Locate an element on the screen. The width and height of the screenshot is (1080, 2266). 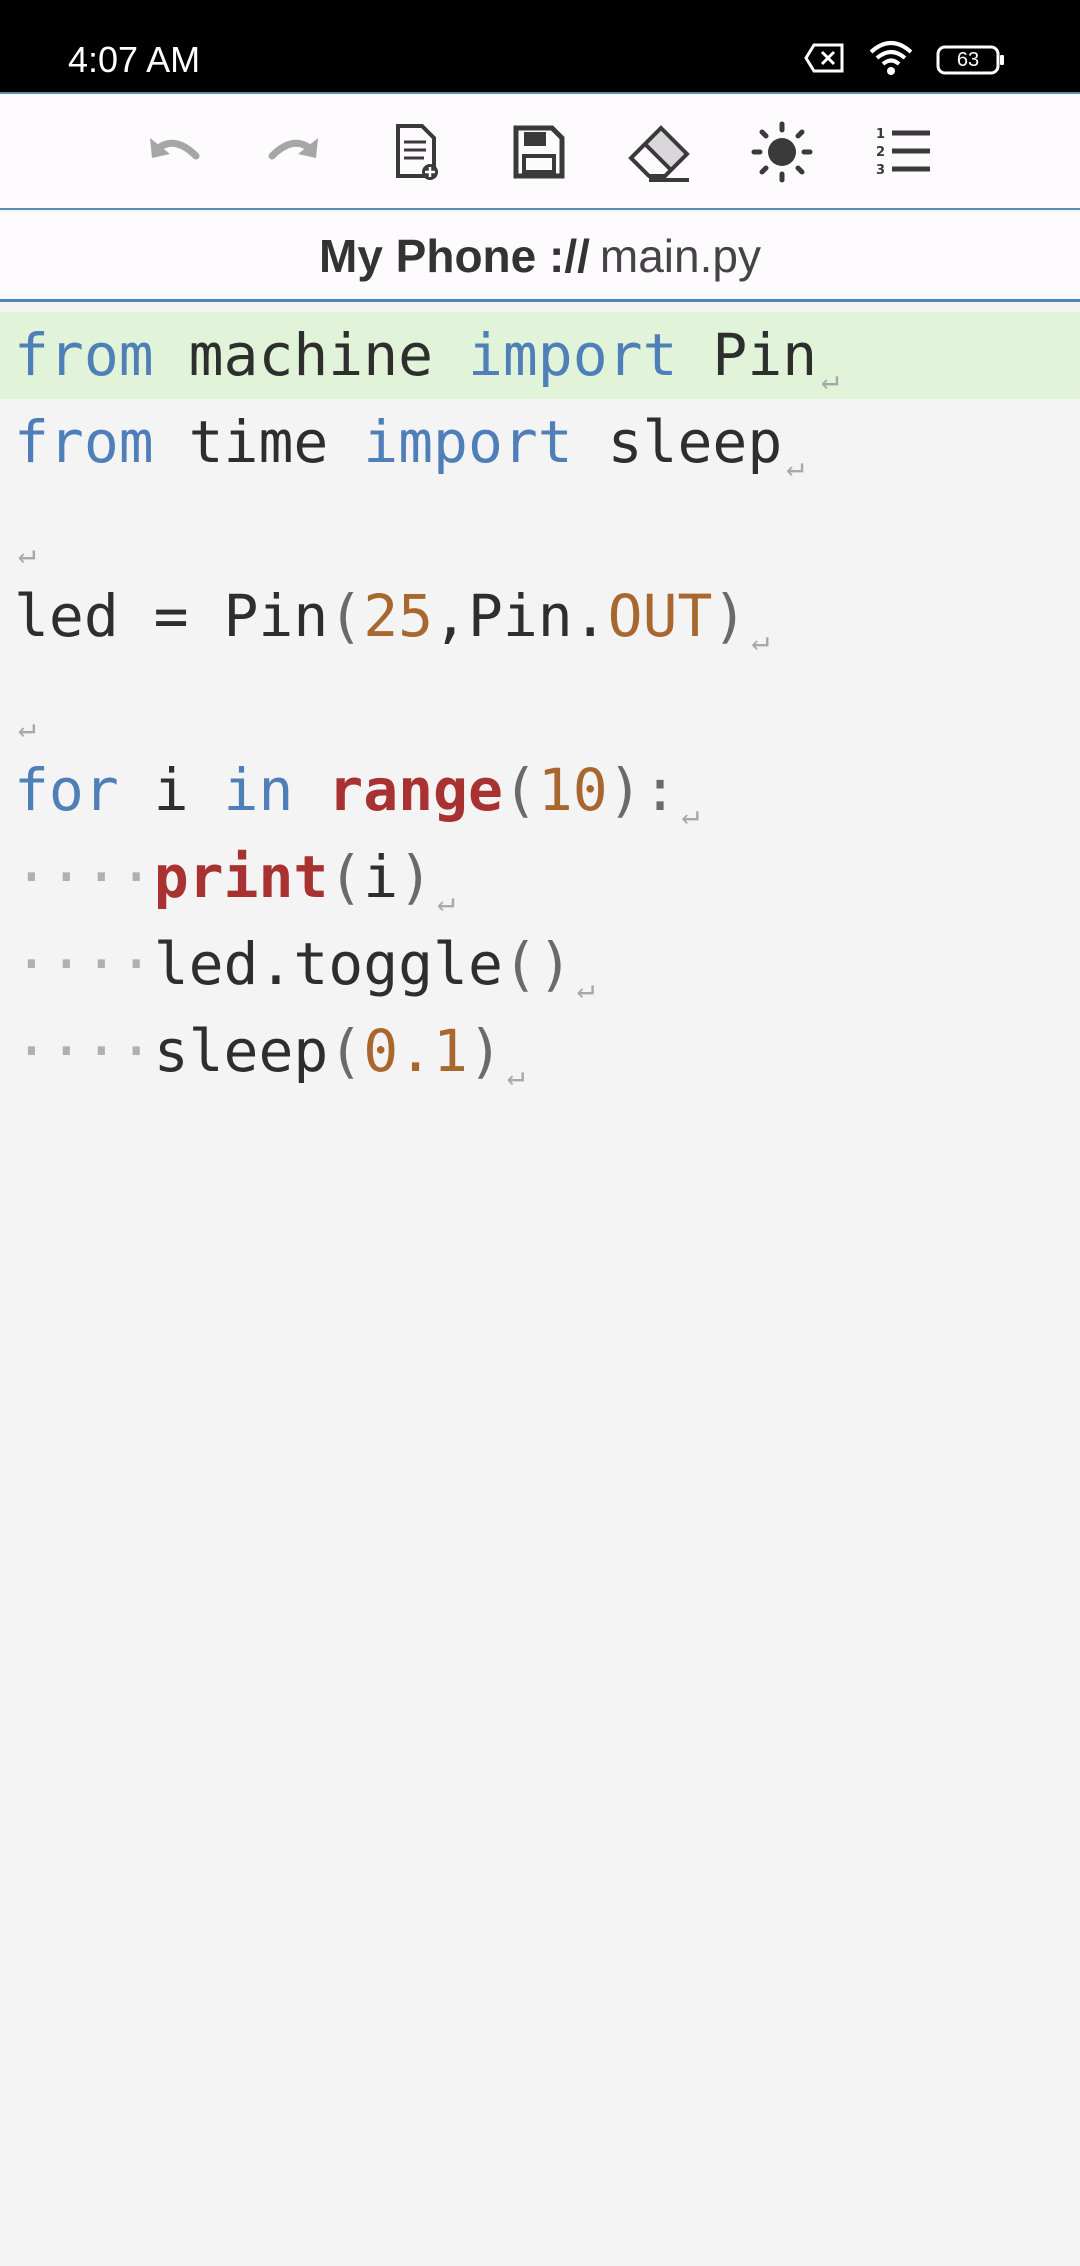
save-icon is located at coordinates (539, 152).